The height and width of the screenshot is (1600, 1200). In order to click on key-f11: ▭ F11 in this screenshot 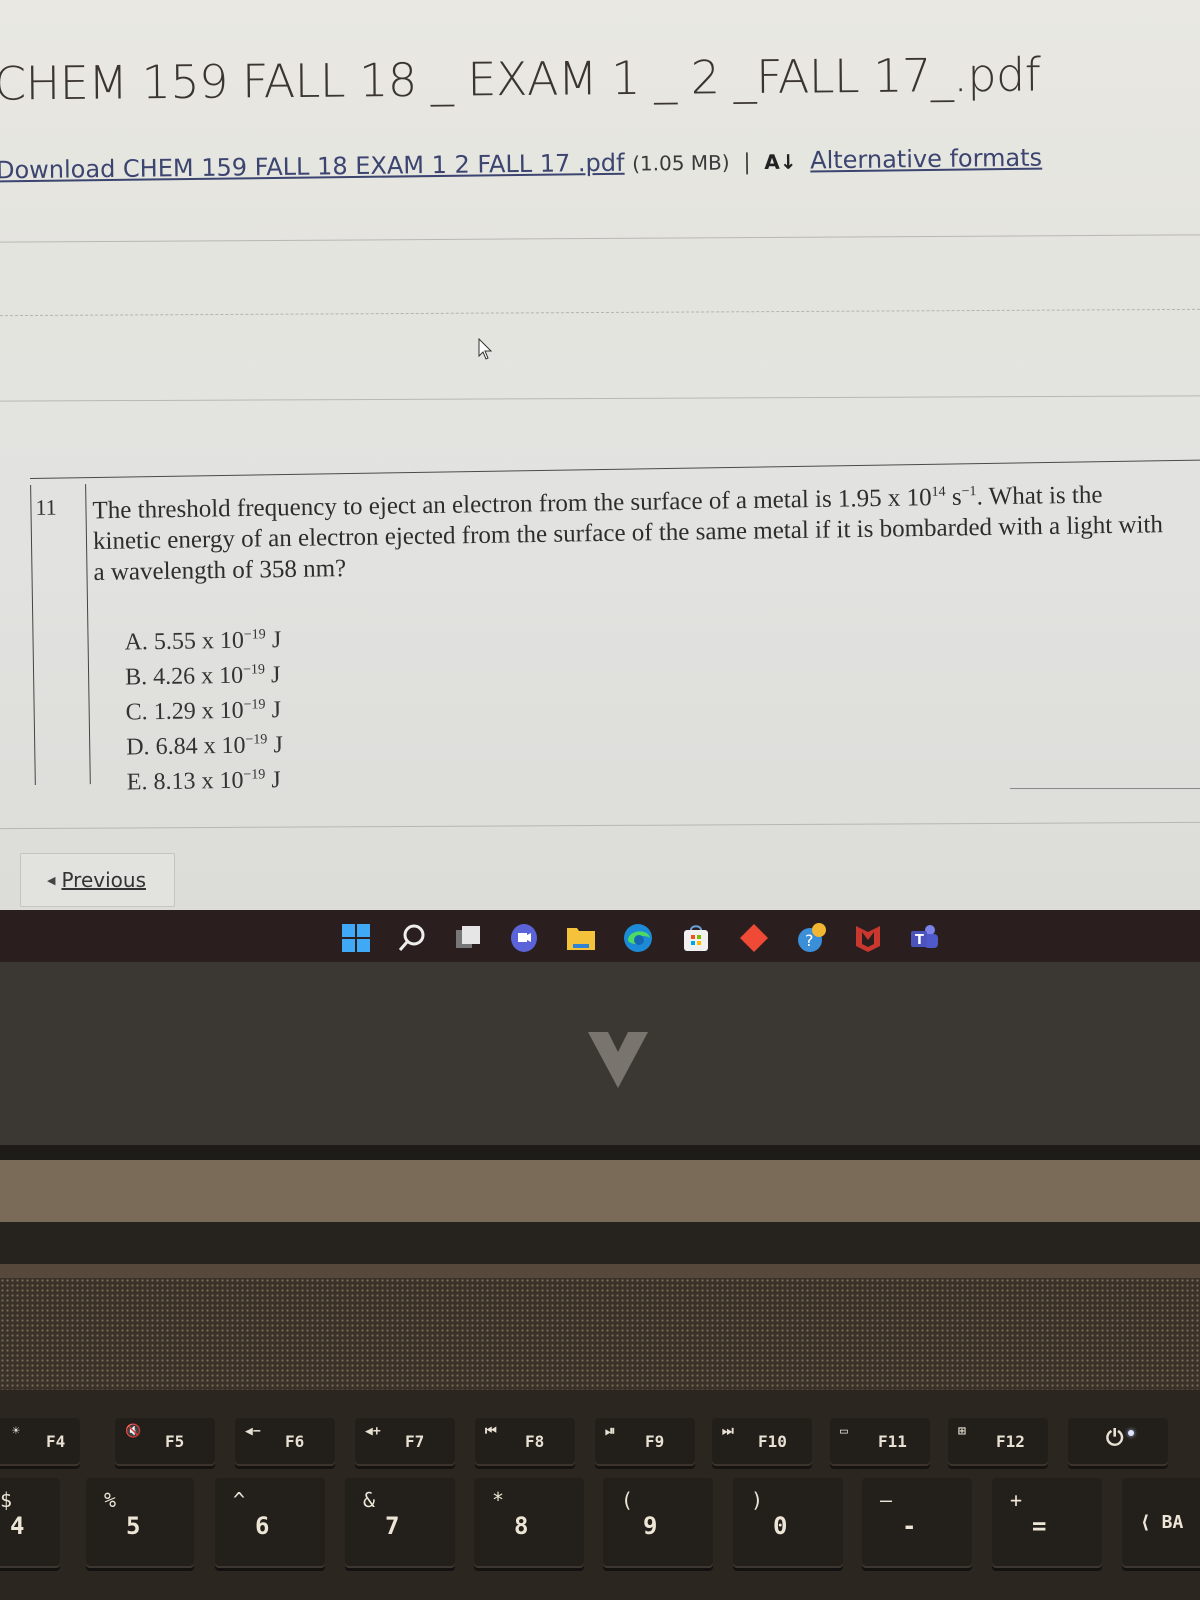, I will do `click(880, 1442)`.